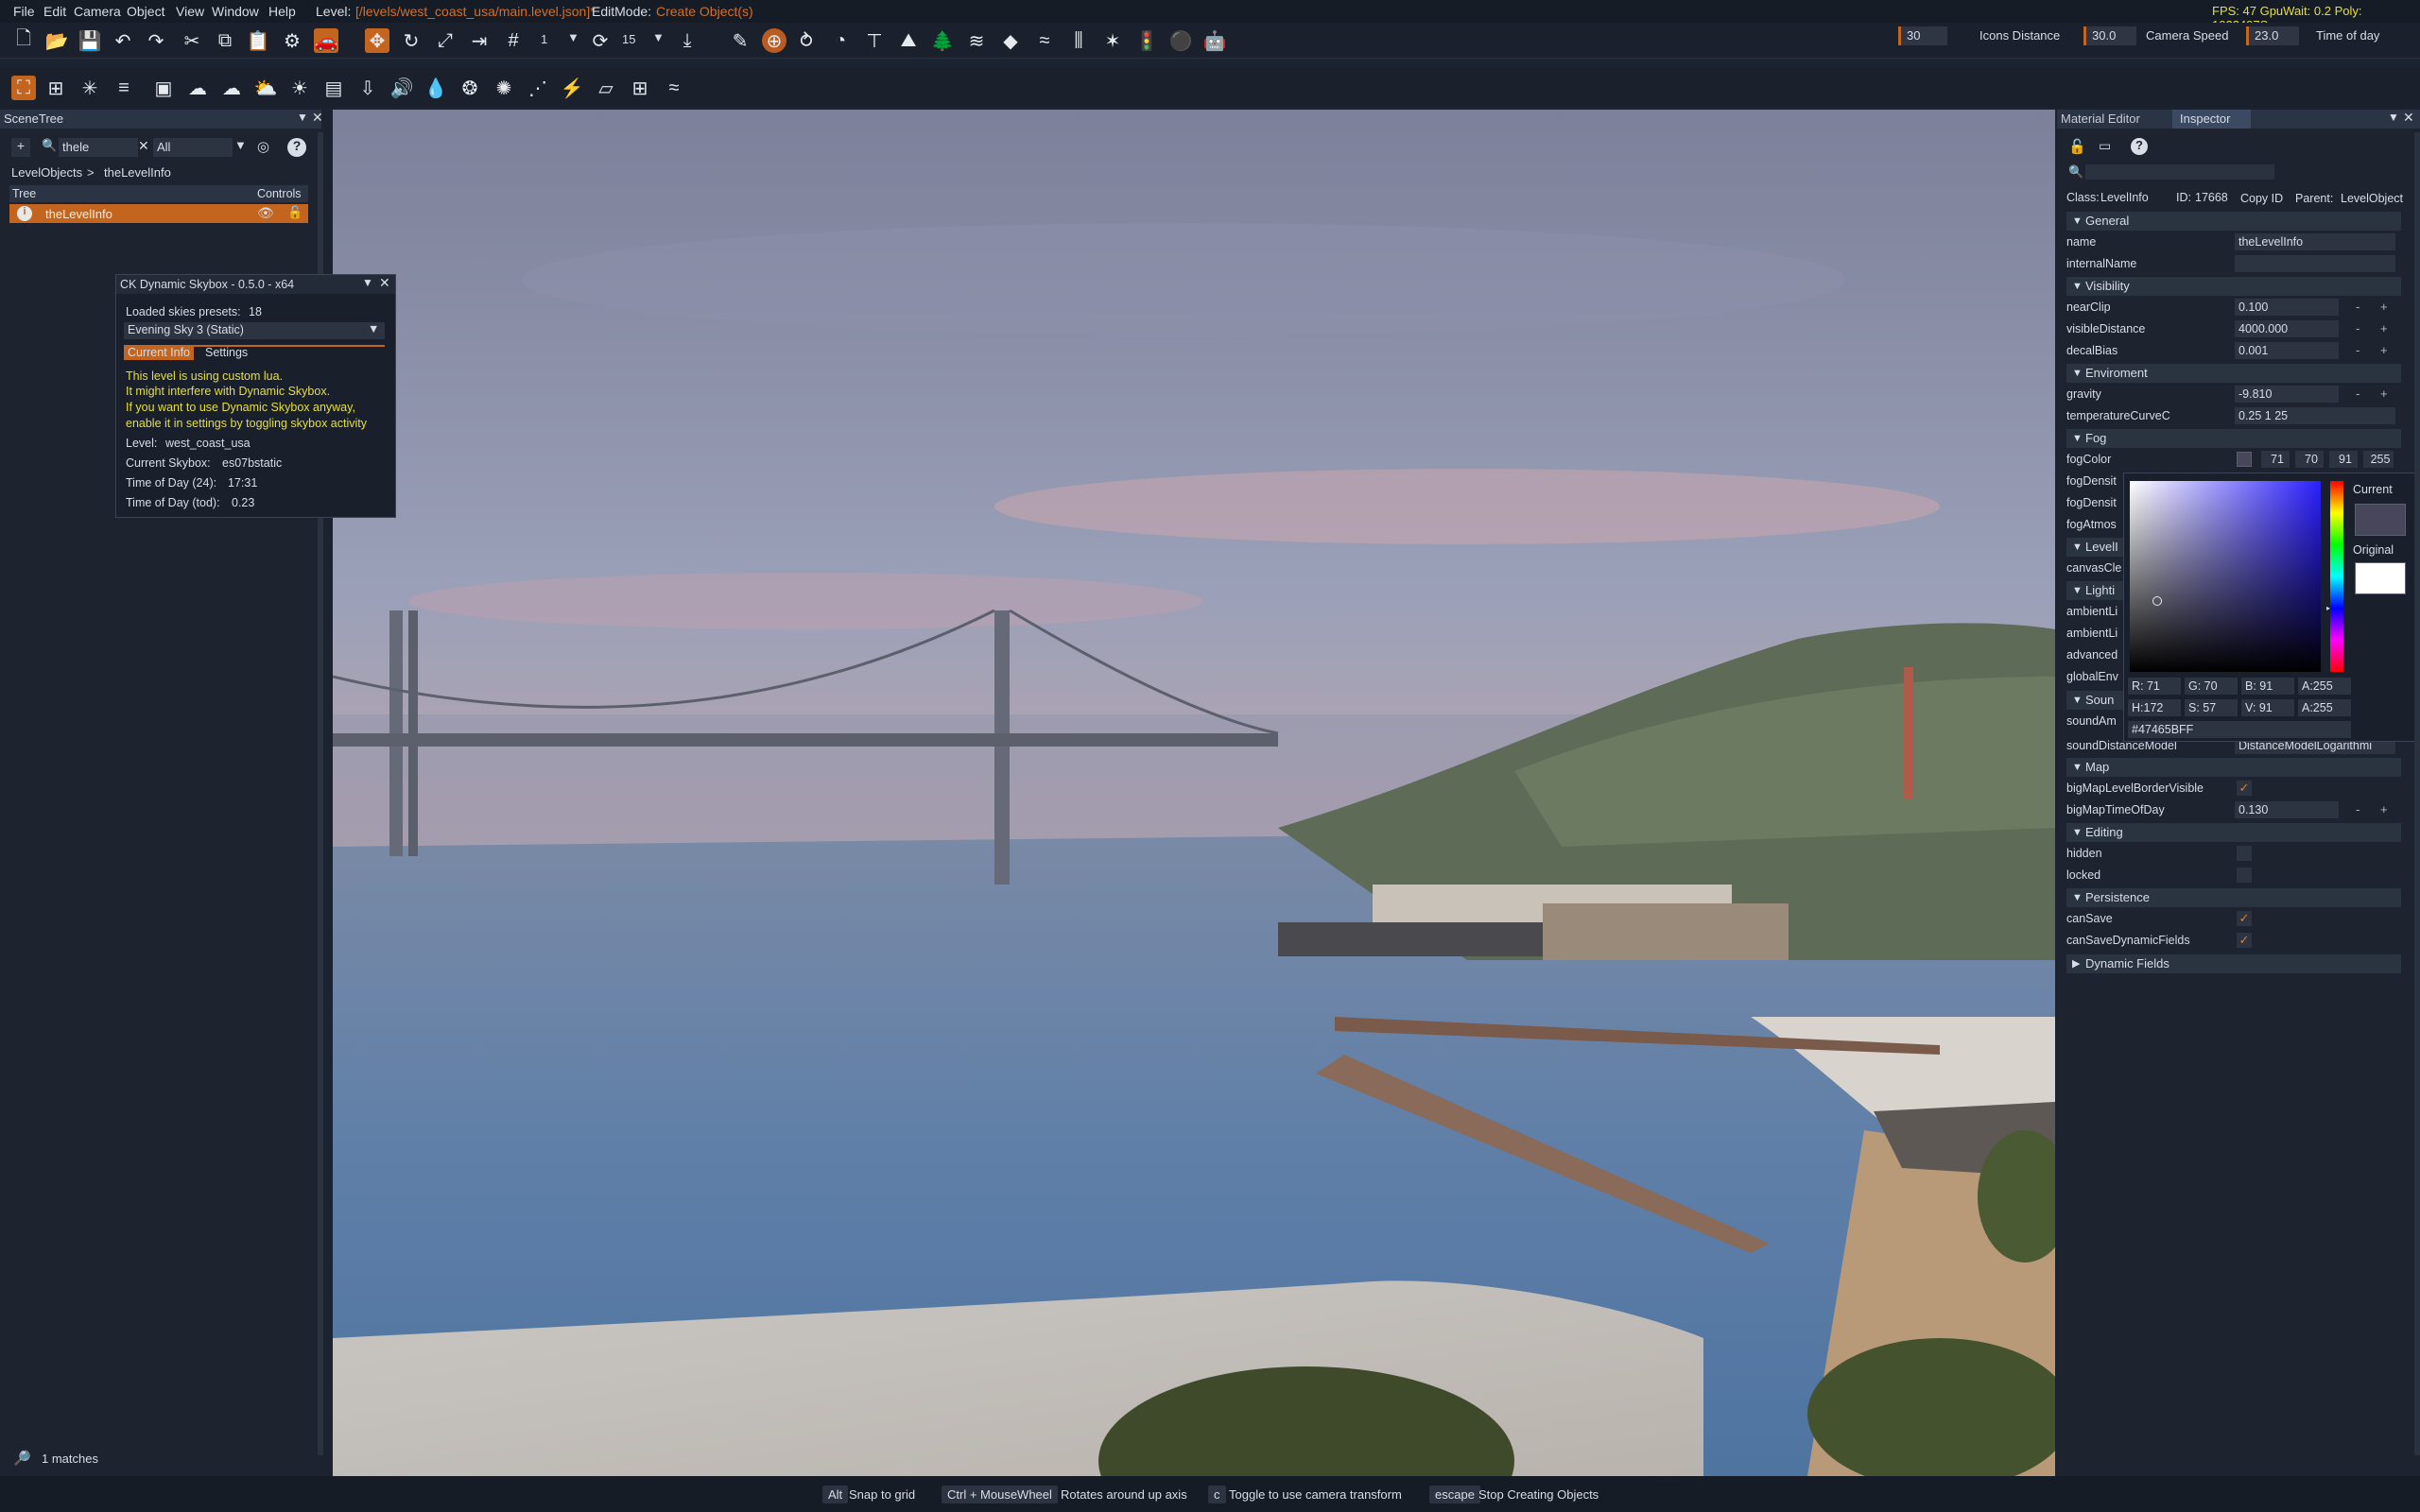 The height and width of the screenshot is (1512, 2420). What do you see at coordinates (334, 88) in the screenshot?
I see `waterplane-icon: ▤` at bounding box center [334, 88].